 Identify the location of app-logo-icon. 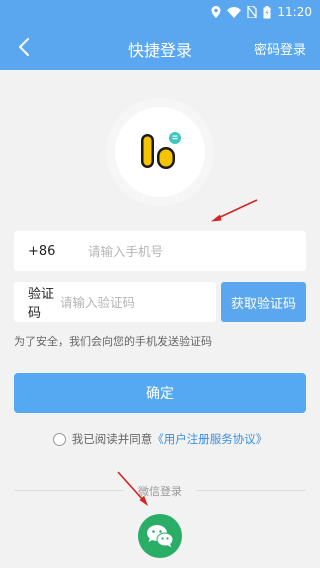
(161, 150).